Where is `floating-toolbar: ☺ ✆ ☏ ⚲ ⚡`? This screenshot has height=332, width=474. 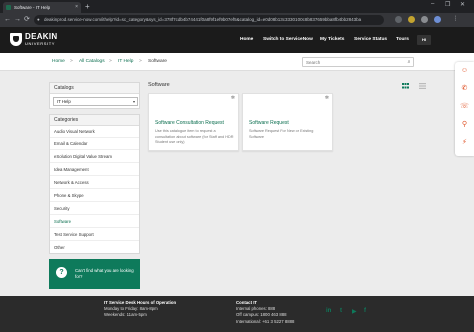 floating-toolbar: ☺ ✆ ☏ ⚲ ⚡ is located at coordinates (464, 109).